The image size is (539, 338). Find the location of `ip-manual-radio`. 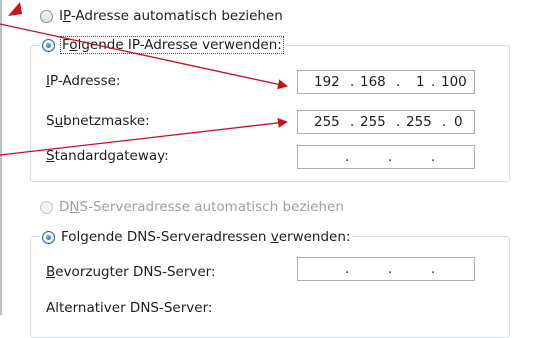

ip-manual-radio is located at coordinates (48, 45).